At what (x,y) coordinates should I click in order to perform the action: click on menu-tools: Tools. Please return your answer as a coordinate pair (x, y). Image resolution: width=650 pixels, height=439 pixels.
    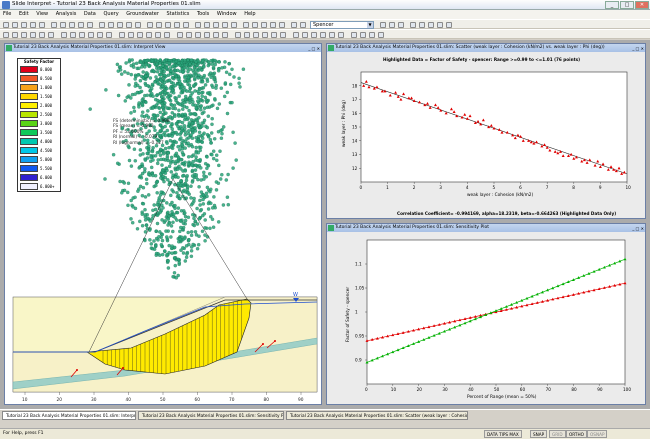
    Looking at the image, I should click on (203, 14).